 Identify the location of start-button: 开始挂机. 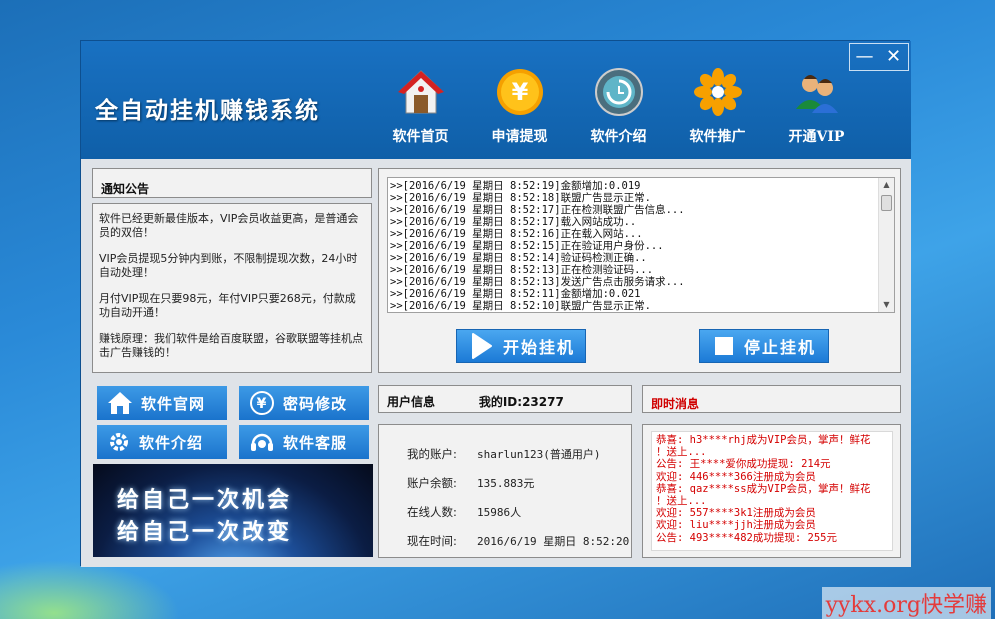
(521, 346).